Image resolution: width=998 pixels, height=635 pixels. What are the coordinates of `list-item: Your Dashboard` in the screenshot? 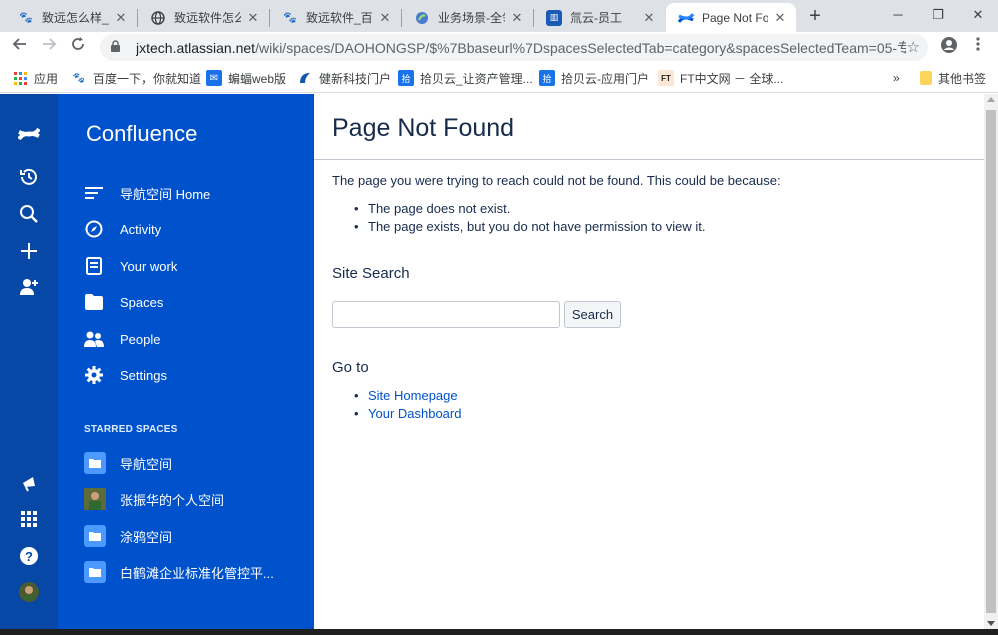 It's located at (408, 414).